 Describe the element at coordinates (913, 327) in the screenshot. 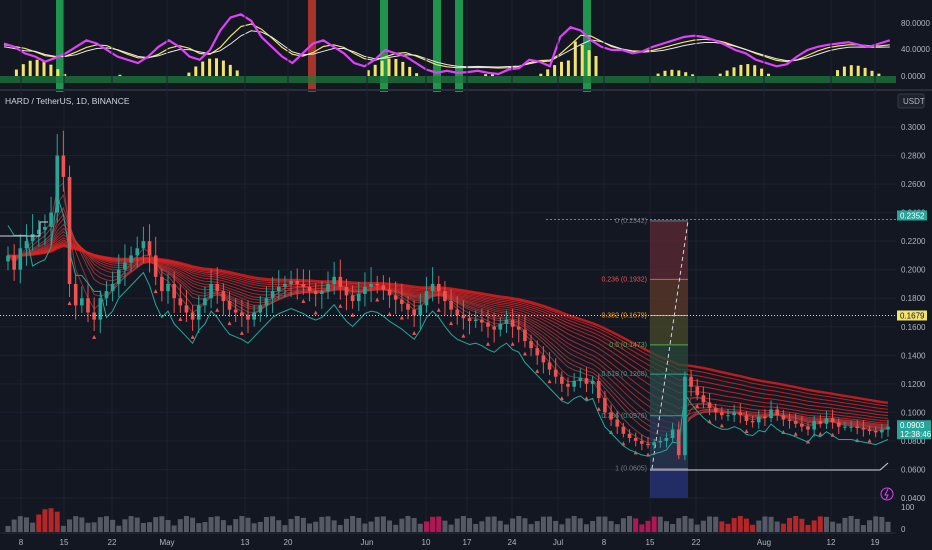

I see `price-tick-label: 0.1600` at that location.